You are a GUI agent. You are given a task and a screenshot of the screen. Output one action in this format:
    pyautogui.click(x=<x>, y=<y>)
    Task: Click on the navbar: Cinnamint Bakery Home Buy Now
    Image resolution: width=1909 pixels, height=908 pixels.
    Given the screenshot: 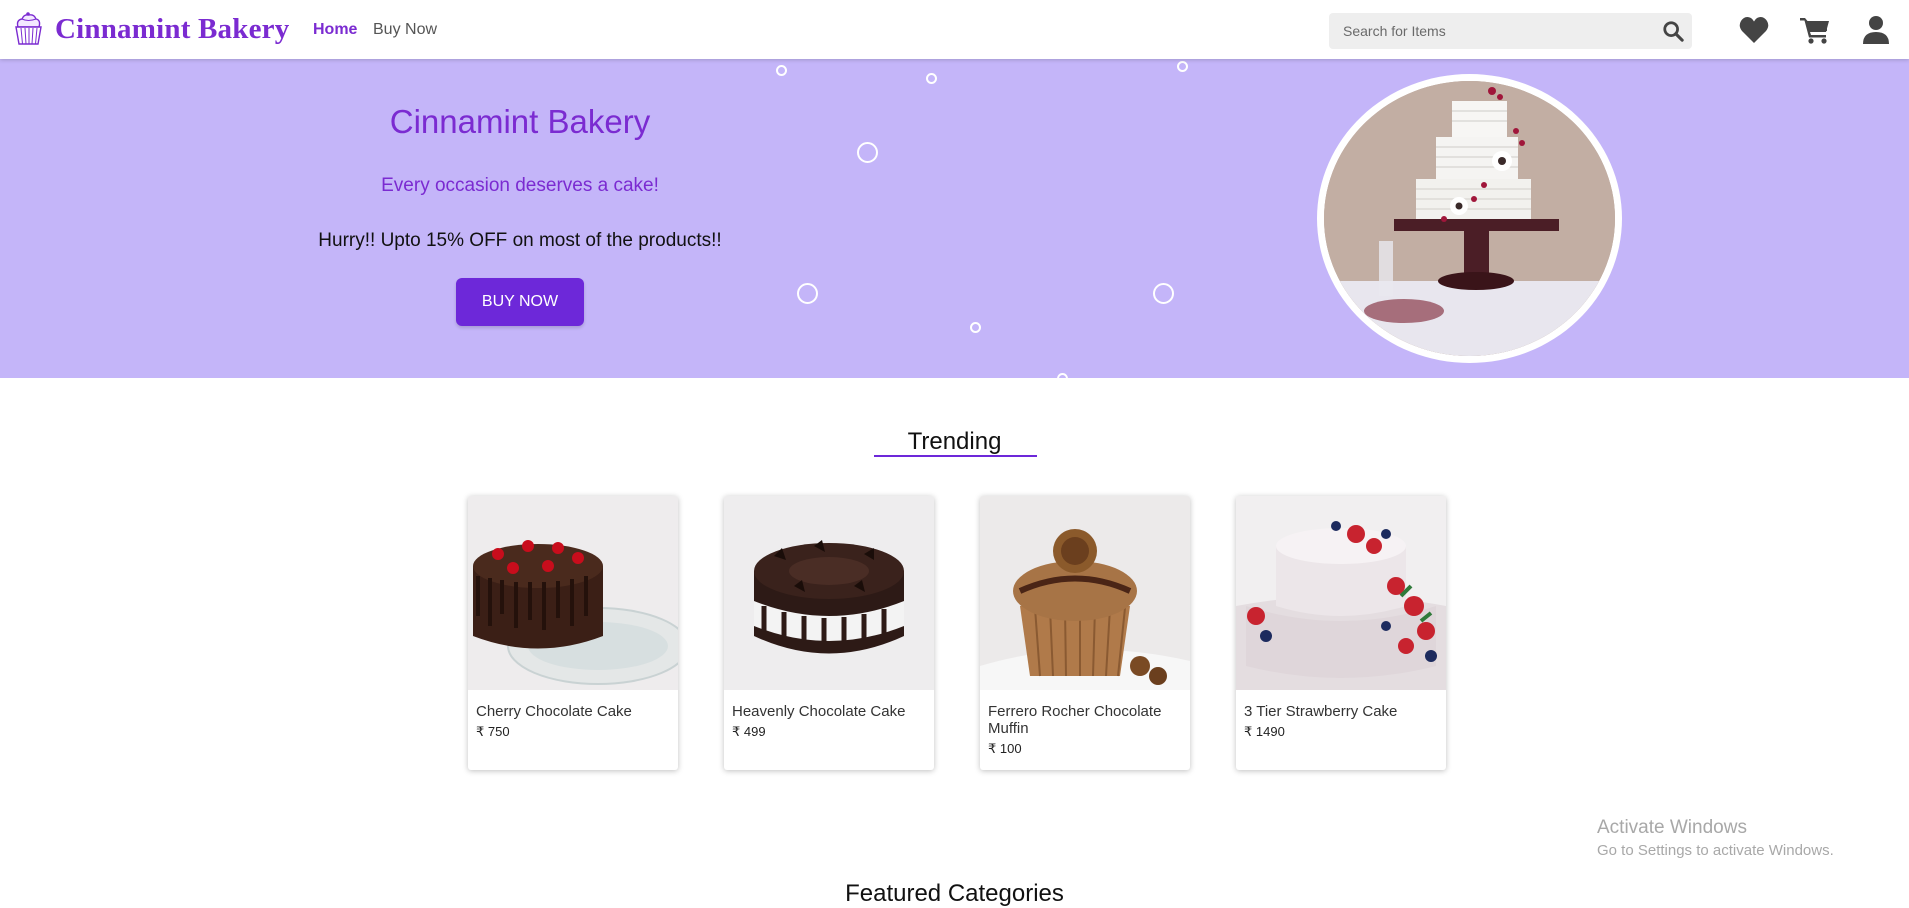 What is the action you would take?
    pyautogui.click(x=954, y=29)
    